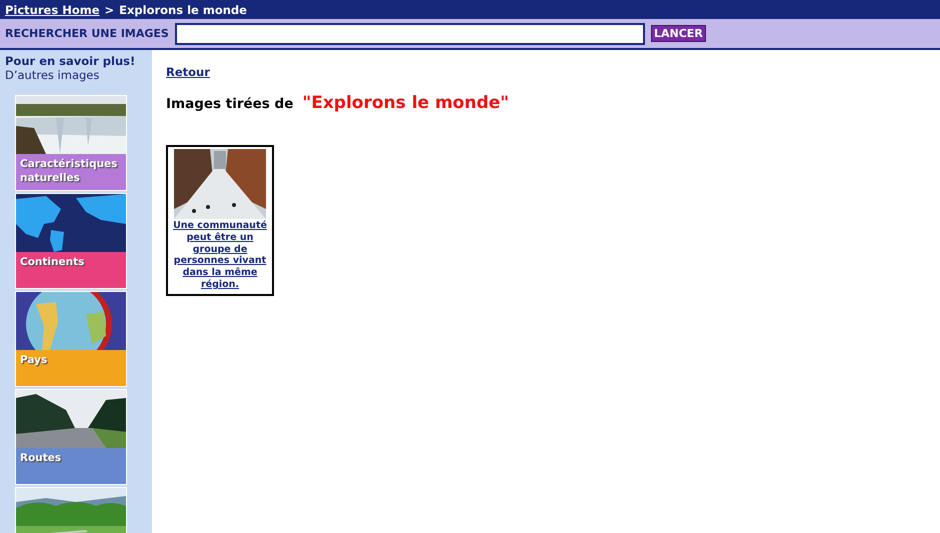  Describe the element at coordinates (71, 368) in the screenshot. I see `category-label: Pays` at that location.